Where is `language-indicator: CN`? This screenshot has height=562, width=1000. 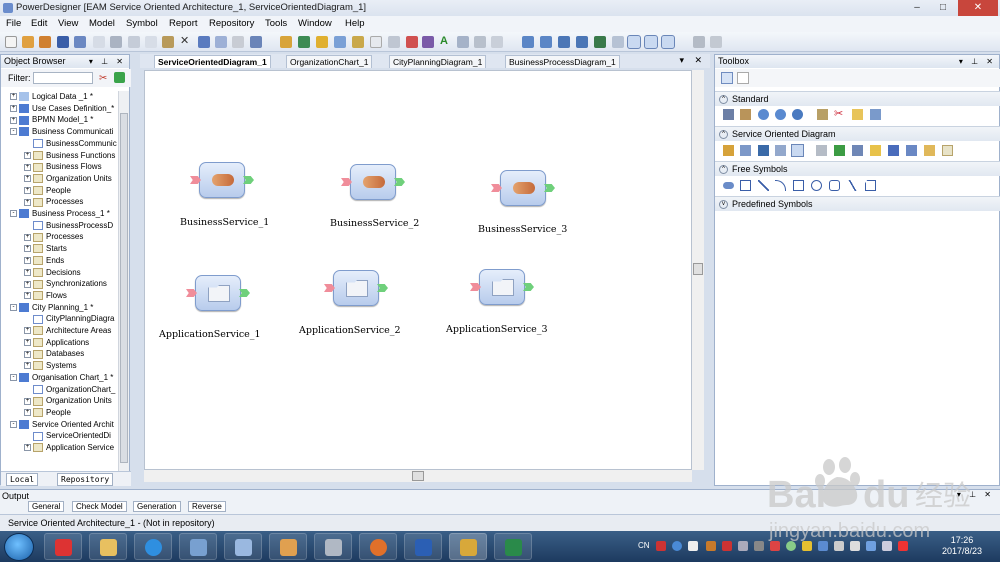
language-indicator: CN is located at coordinates (644, 545).